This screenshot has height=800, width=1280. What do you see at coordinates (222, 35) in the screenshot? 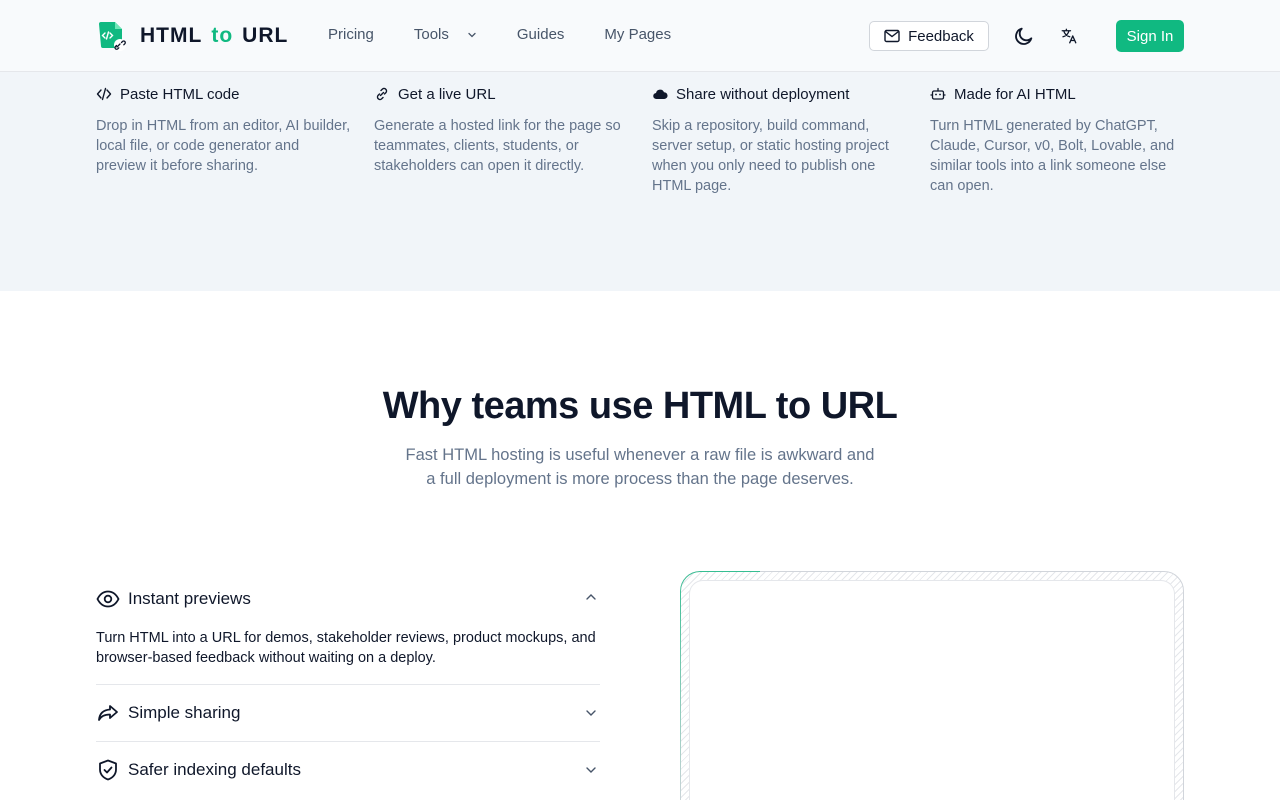
I see `logo-text-to: to` at bounding box center [222, 35].